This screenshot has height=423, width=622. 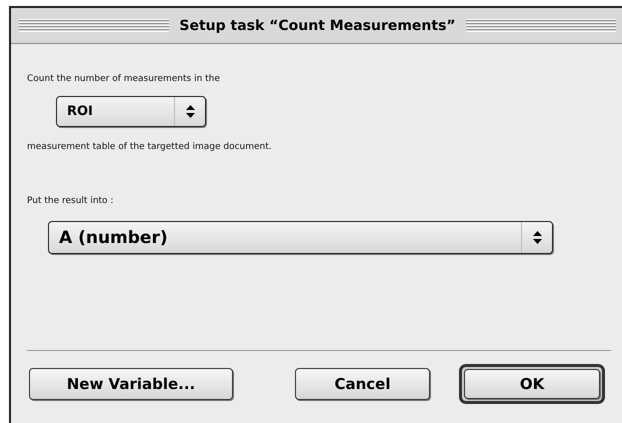 What do you see at coordinates (123, 79) in the screenshot?
I see `instruction-text: Count the number of measurements in the` at bounding box center [123, 79].